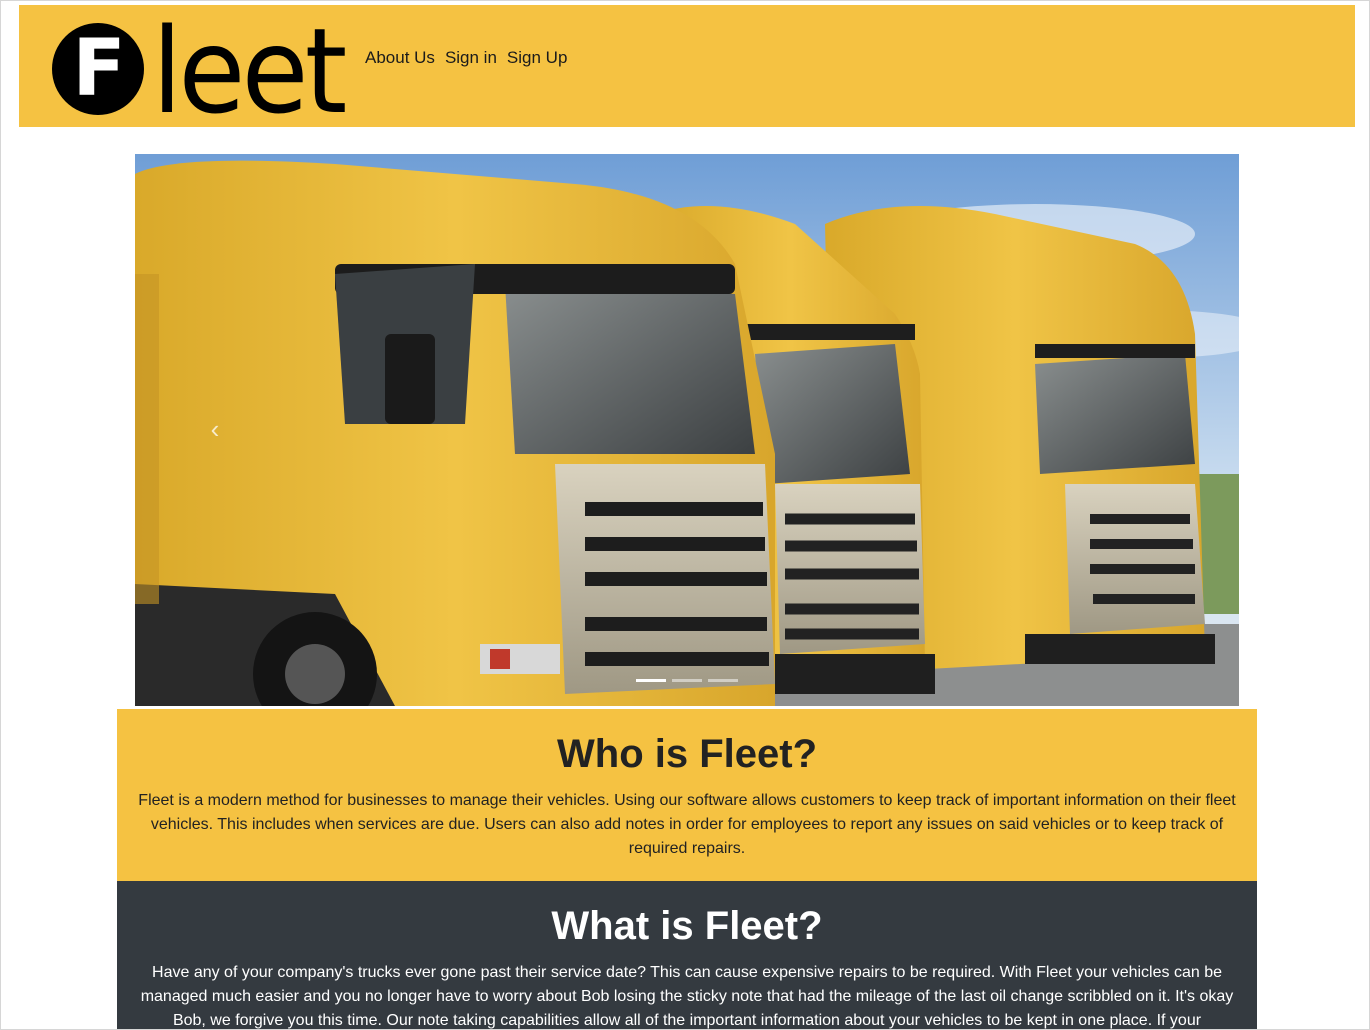  I want to click on logo-letter: F, so click(98, 69).